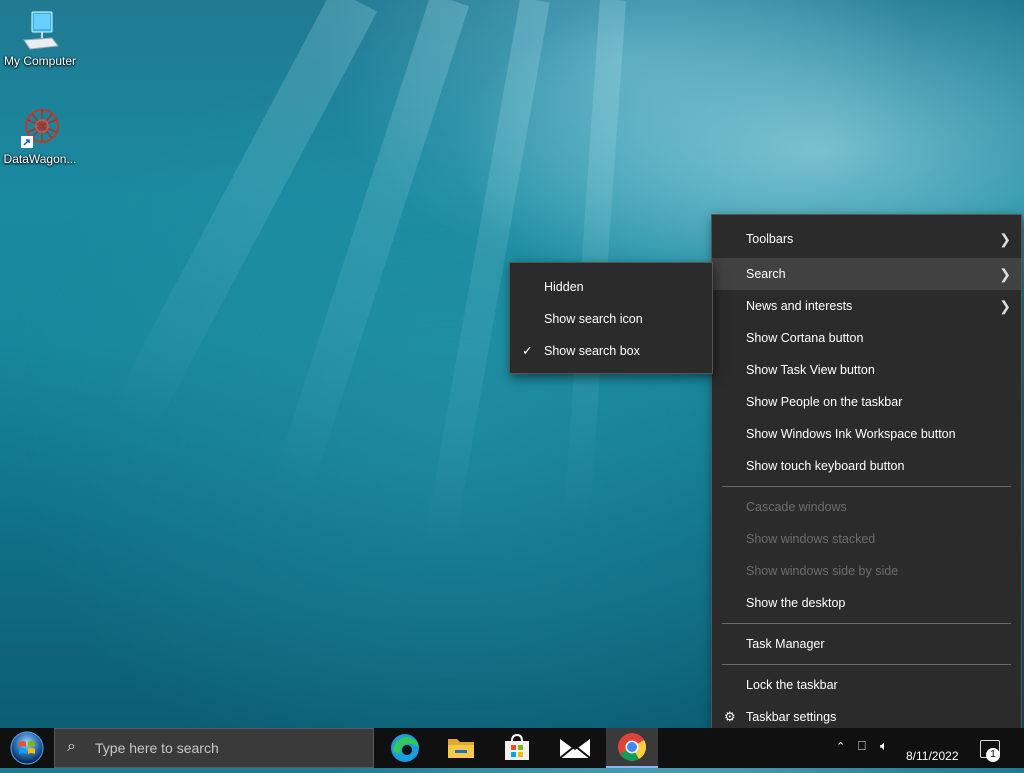 Image resolution: width=1024 pixels, height=773 pixels. Describe the element at coordinates (157, 748) in the screenshot. I see `search-placeholder: Type here to search` at that location.